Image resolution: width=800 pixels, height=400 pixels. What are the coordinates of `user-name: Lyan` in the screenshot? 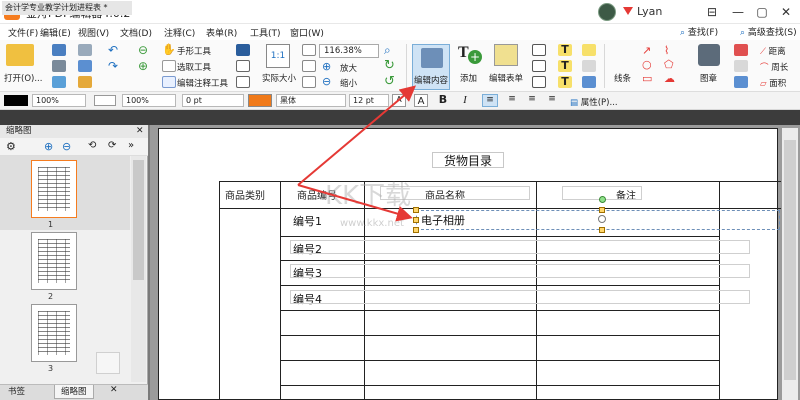 It's located at (649, 11).